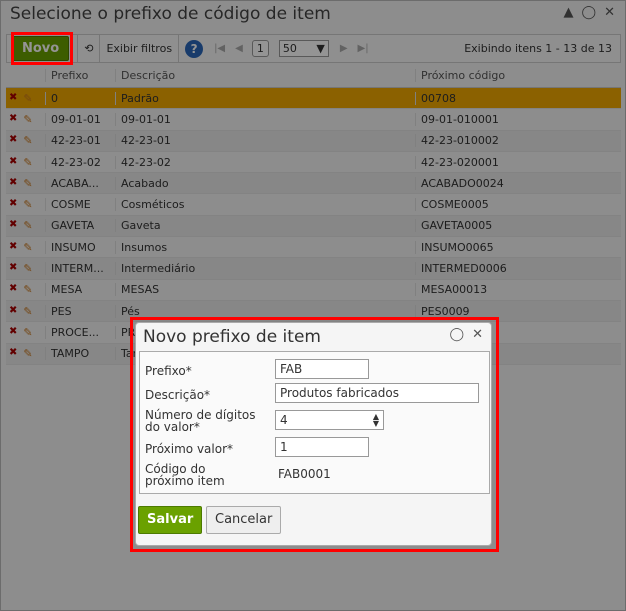 The image size is (626, 611). What do you see at coordinates (477, 334) in the screenshot?
I see `close-icon: ✕` at bounding box center [477, 334].